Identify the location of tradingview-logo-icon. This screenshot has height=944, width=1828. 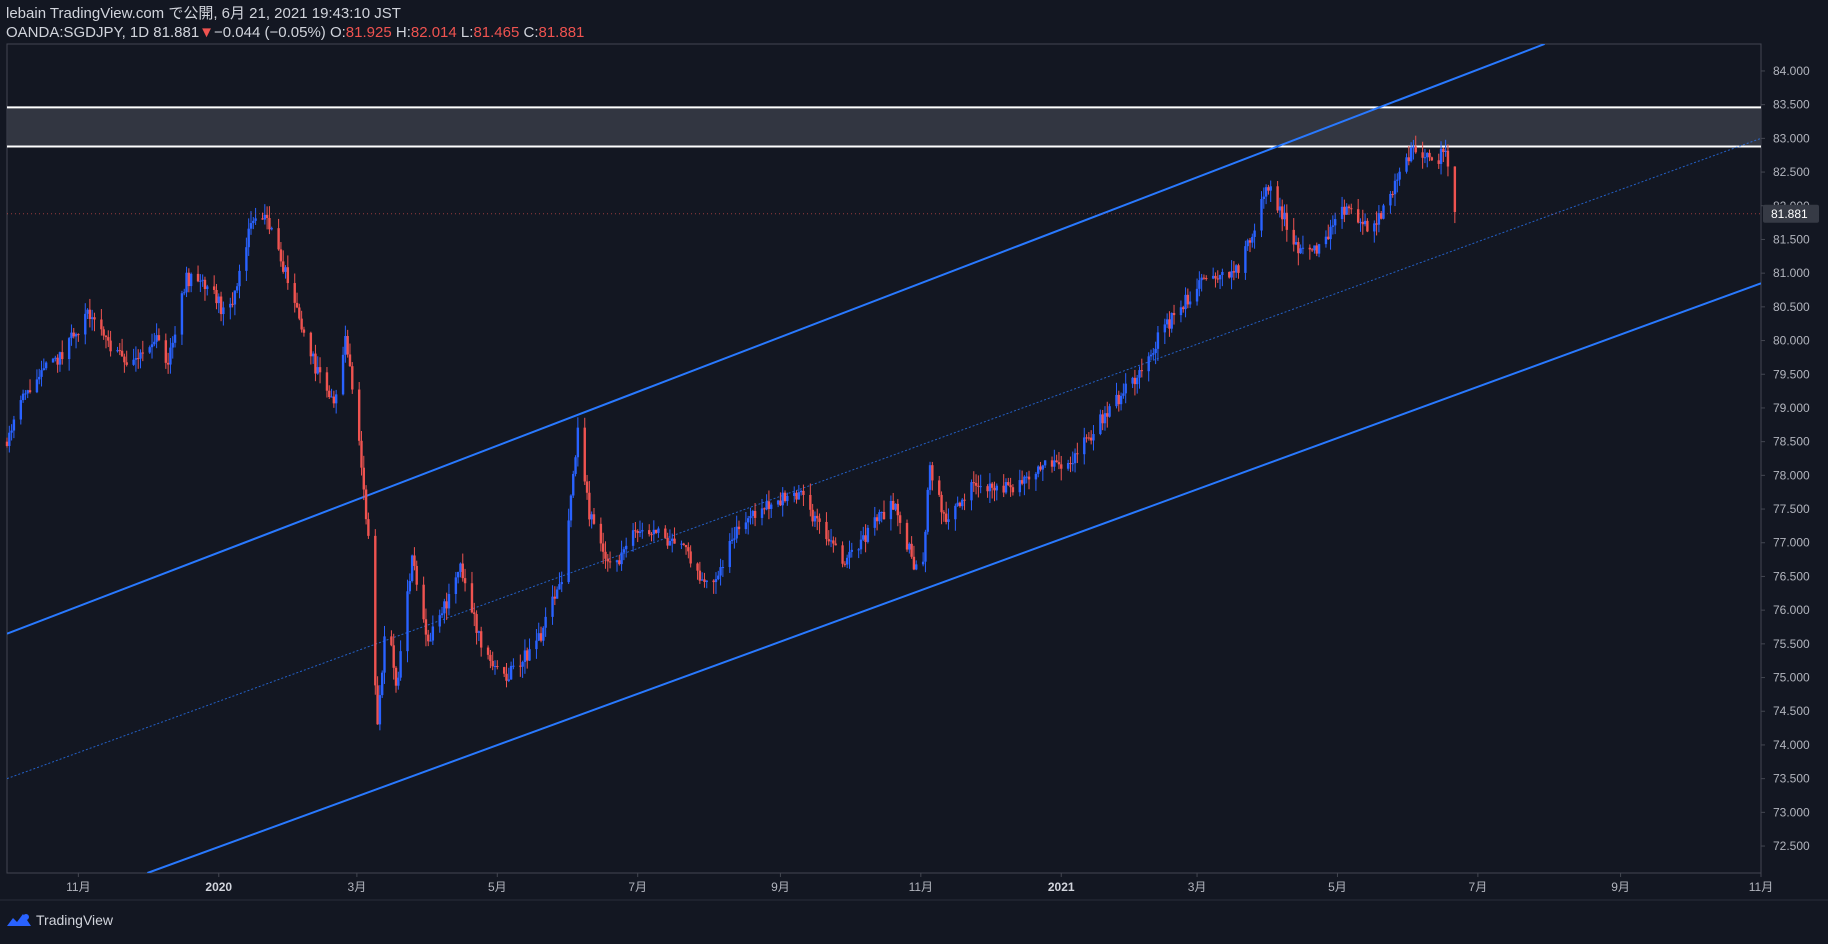
(19, 920).